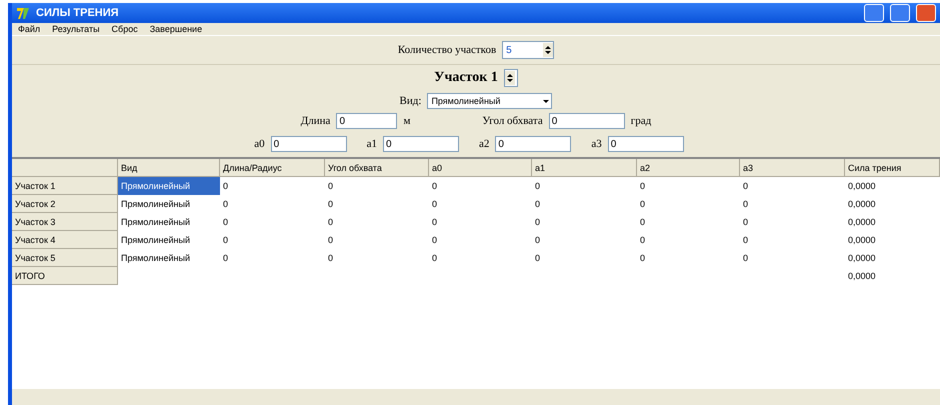 The height and width of the screenshot is (405, 940). I want to click on kind-label: Вид:, so click(411, 101).